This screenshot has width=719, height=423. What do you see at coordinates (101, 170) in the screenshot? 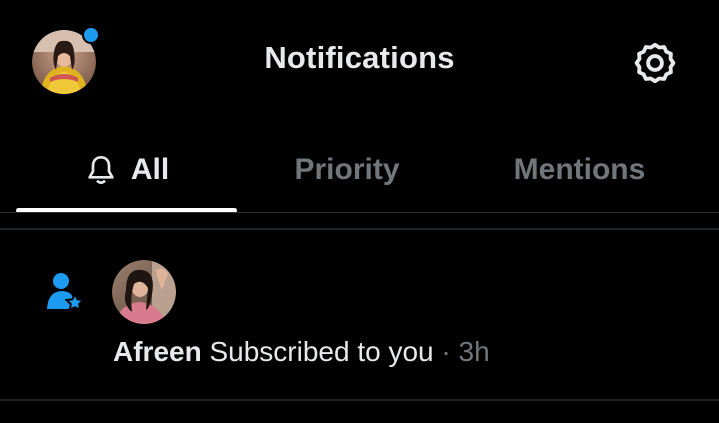
I see `bell-icon` at bounding box center [101, 170].